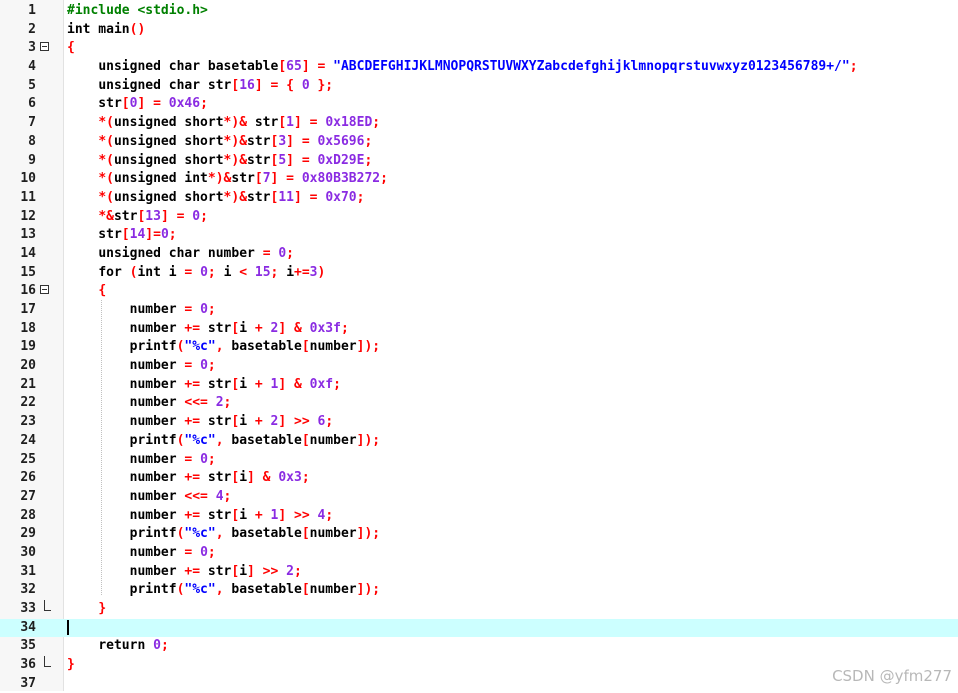 The height and width of the screenshot is (693, 958). I want to click on code-line: 26 number += str[i] & 0x3;, so click(479, 478).